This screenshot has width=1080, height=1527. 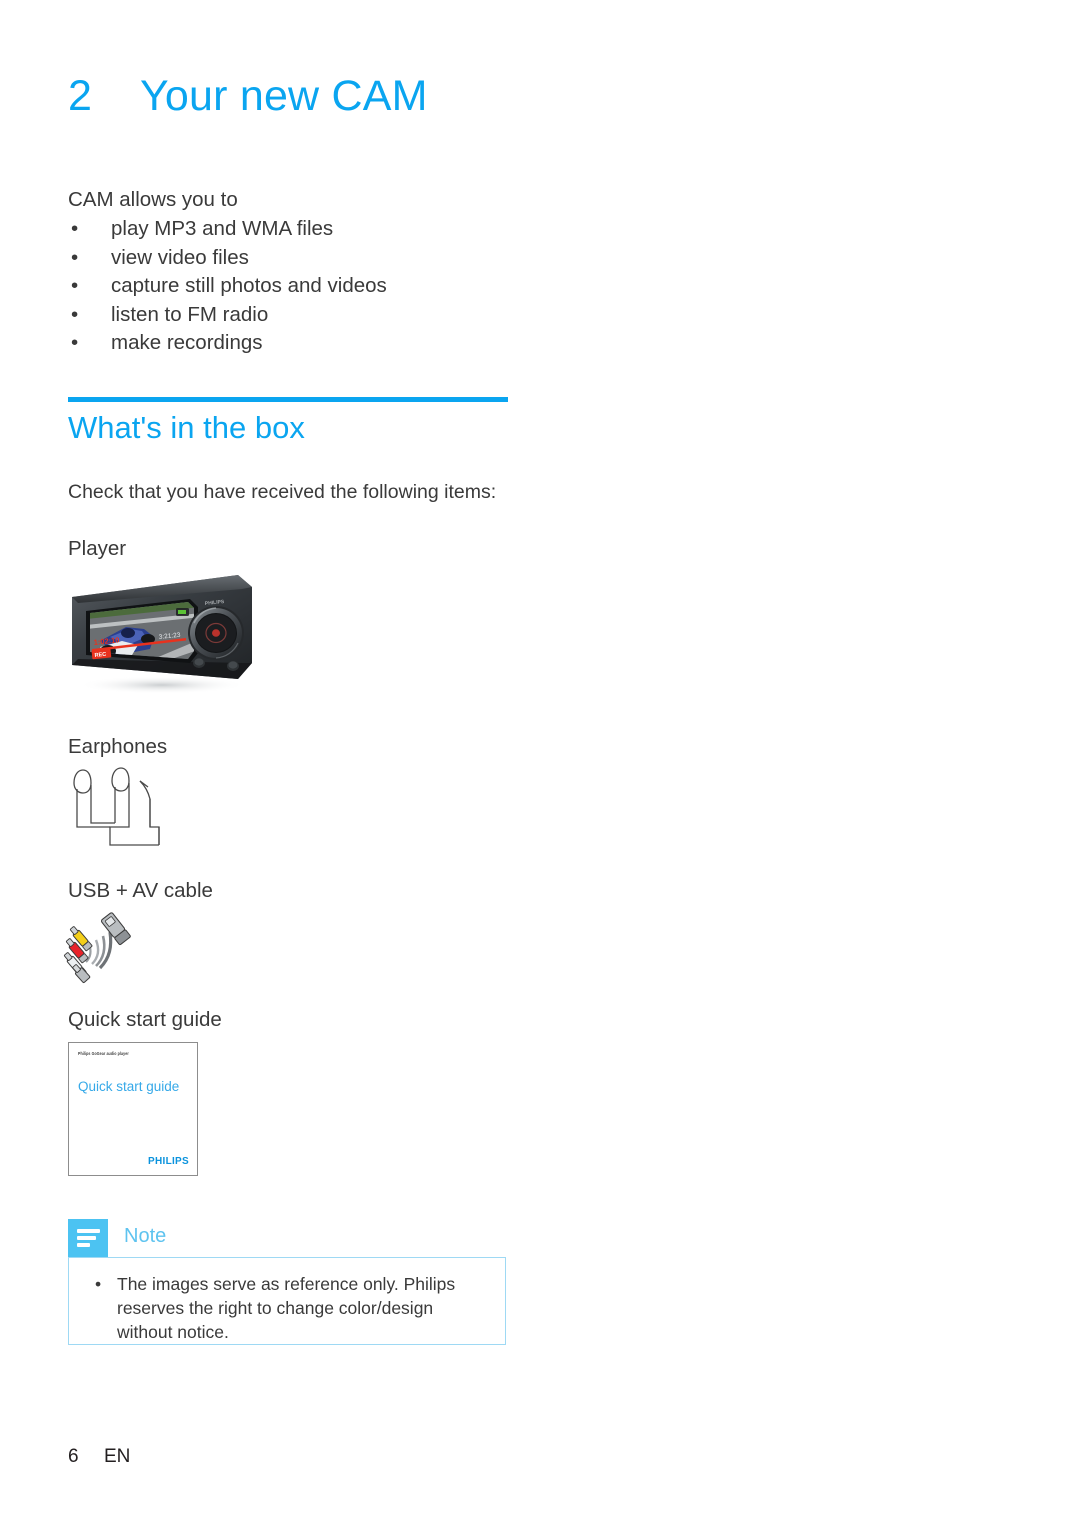 I want to click on screen-rec-badge: REC, so click(x=100, y=655).